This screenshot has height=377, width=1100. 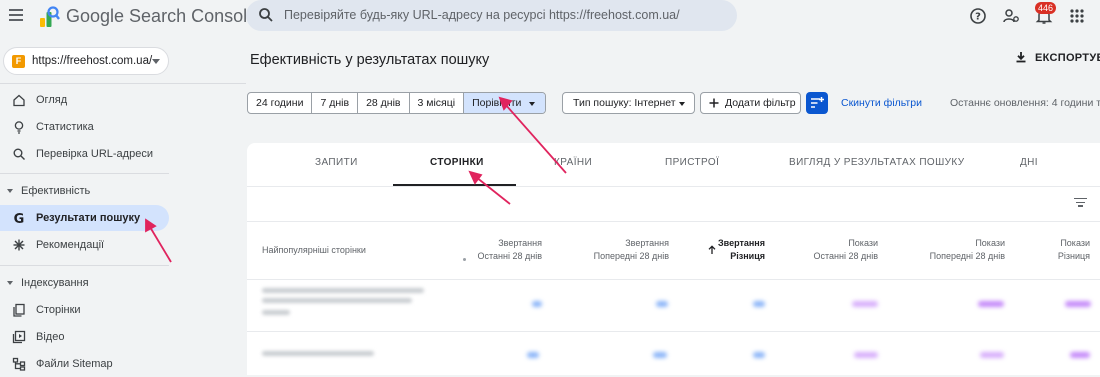 I want to click on app-title: Google Search Console, so click(x=162, y=16).